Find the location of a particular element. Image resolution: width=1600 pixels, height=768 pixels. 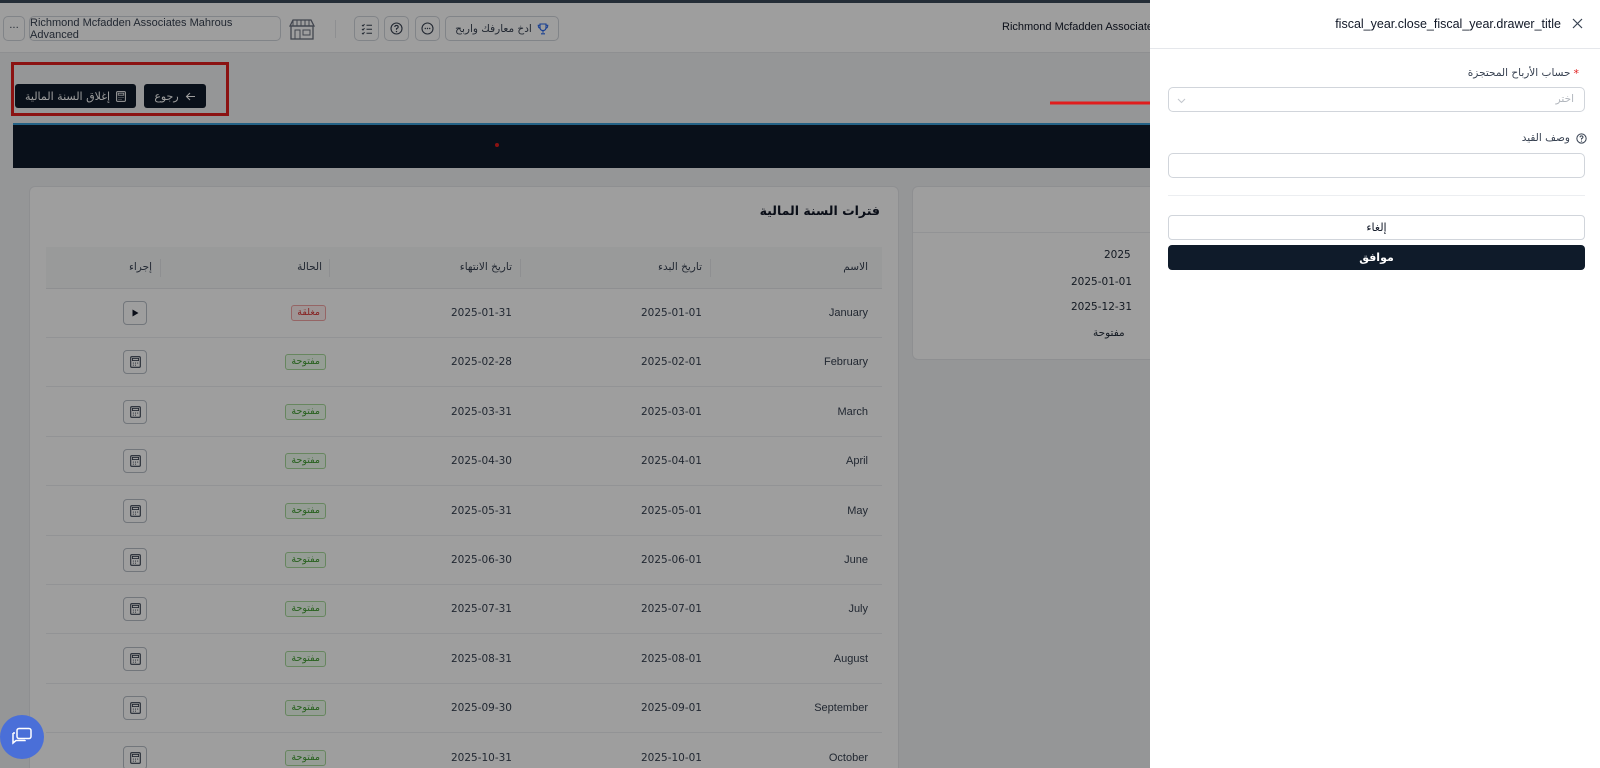

retained-earnings-label: حساب الأرباح المحتجزة is located at coordinates (1519, 73).